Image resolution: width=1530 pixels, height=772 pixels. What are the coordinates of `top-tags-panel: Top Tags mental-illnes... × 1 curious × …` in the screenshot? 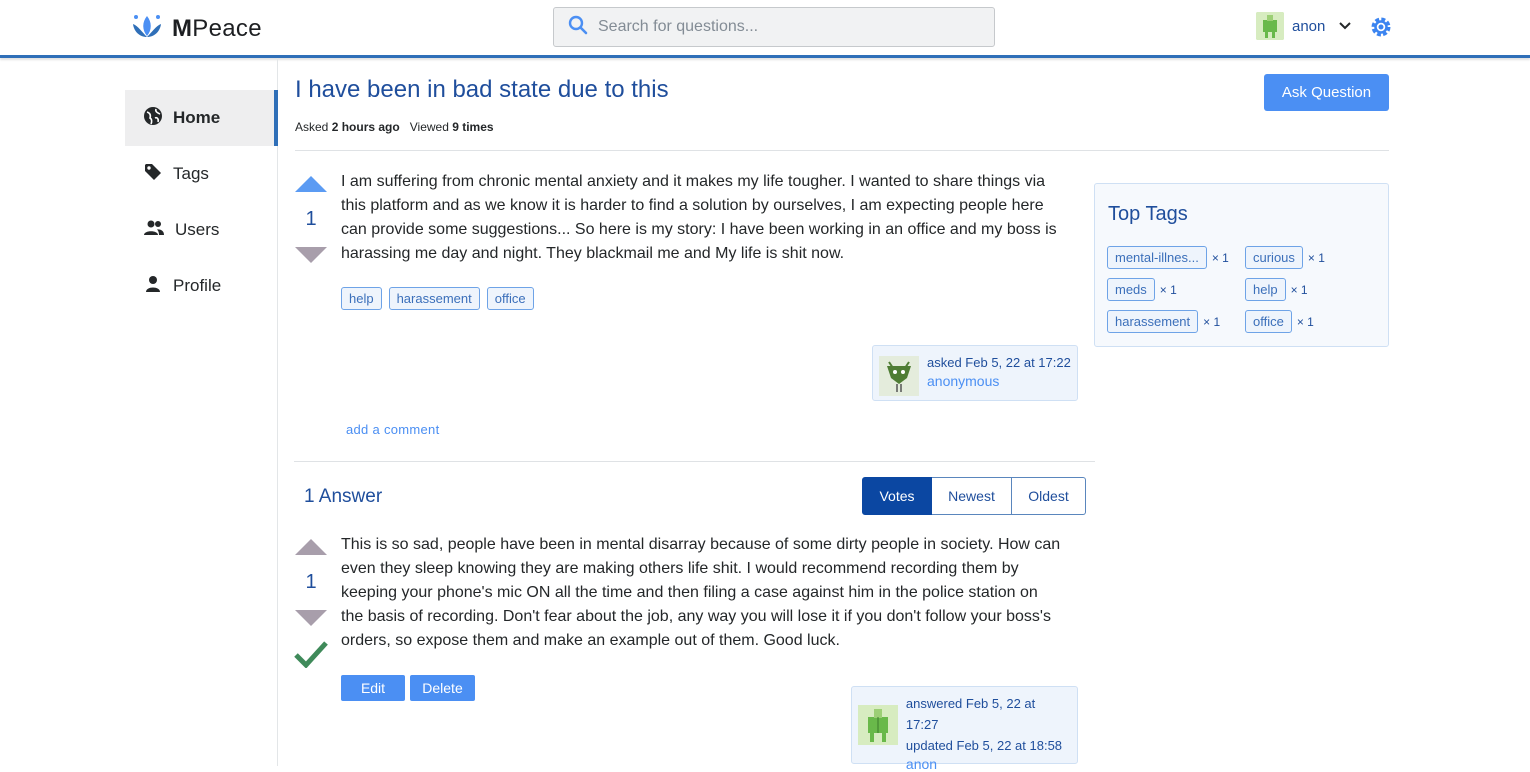 It's located at (1241, 265).